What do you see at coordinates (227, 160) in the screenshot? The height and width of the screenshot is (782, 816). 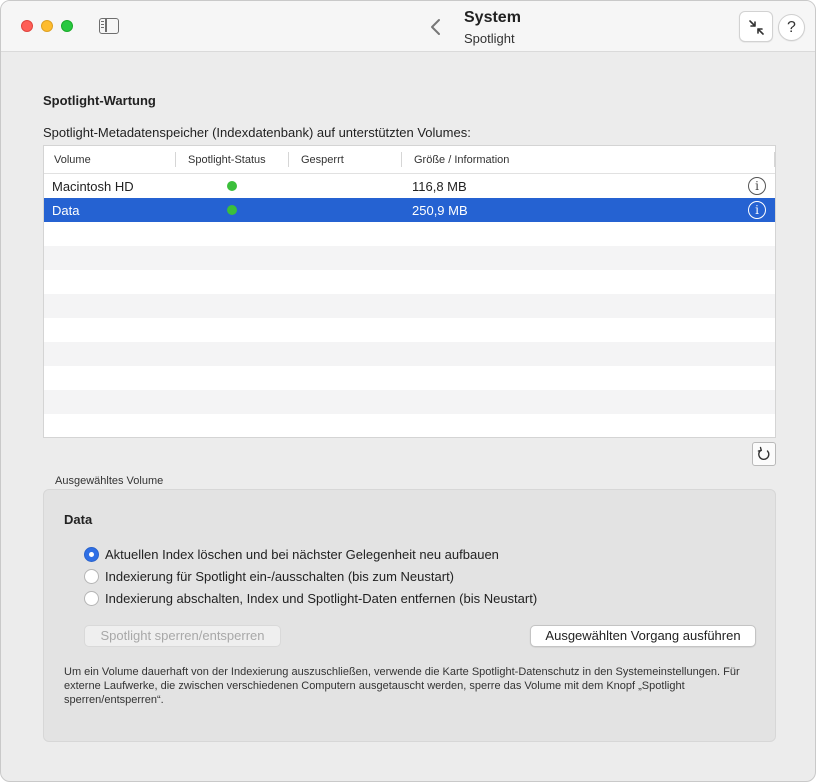 I see `column-header-status: Spotlight-Status` at bounding box center [227, 160].